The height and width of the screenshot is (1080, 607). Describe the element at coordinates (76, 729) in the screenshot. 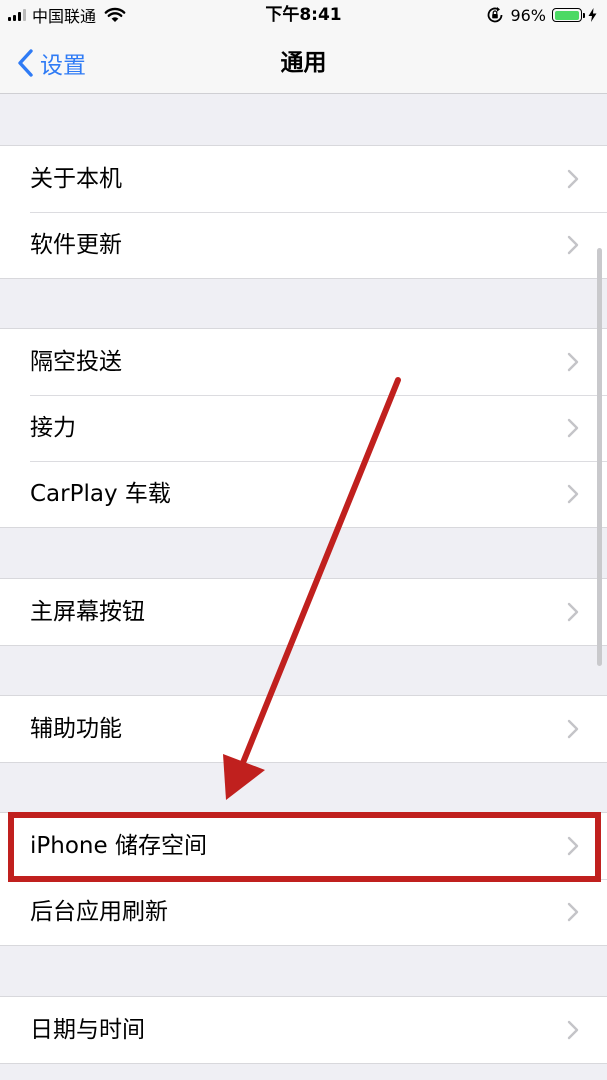

I see `settings-item-label: 辅助功能` at that location.